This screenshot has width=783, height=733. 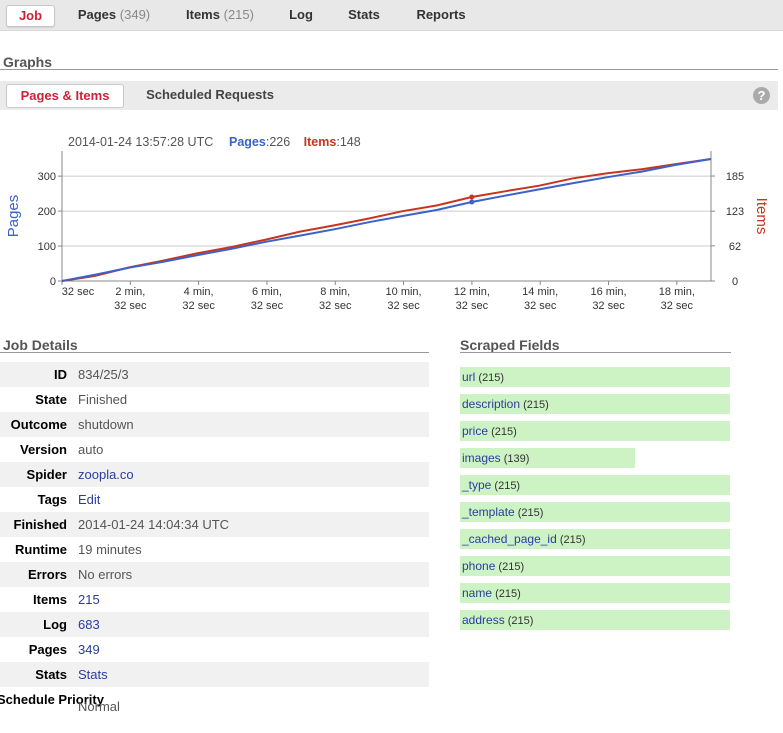 What do you see at coordinates (214, 374) in the screenshot?
I see `detail-row: ID 834/25/3` at bounding box center [214, 374].